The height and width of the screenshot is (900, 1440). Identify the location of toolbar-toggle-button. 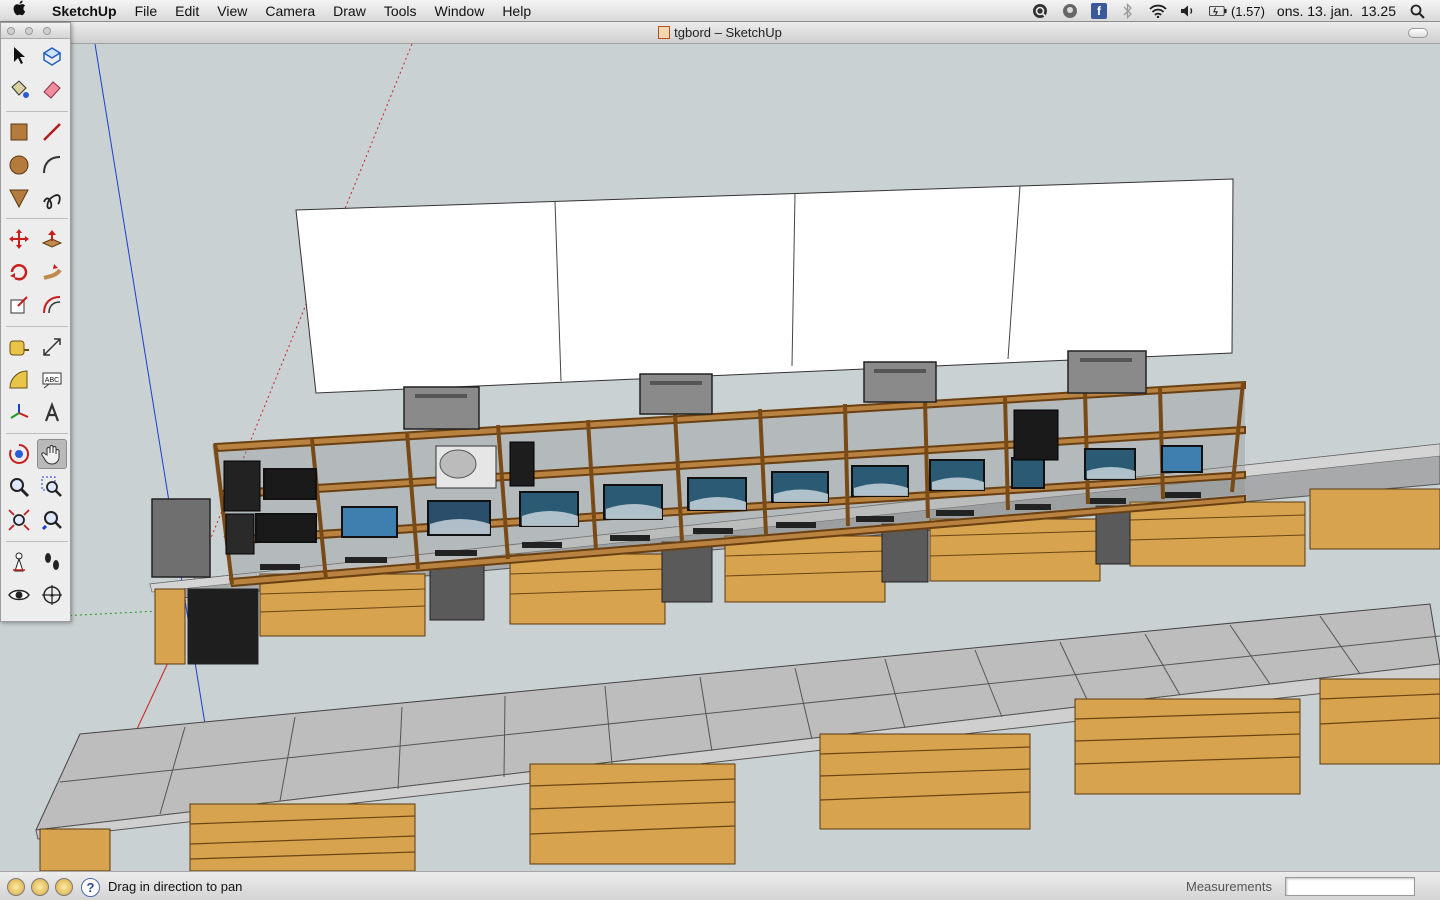
(1418, 33).